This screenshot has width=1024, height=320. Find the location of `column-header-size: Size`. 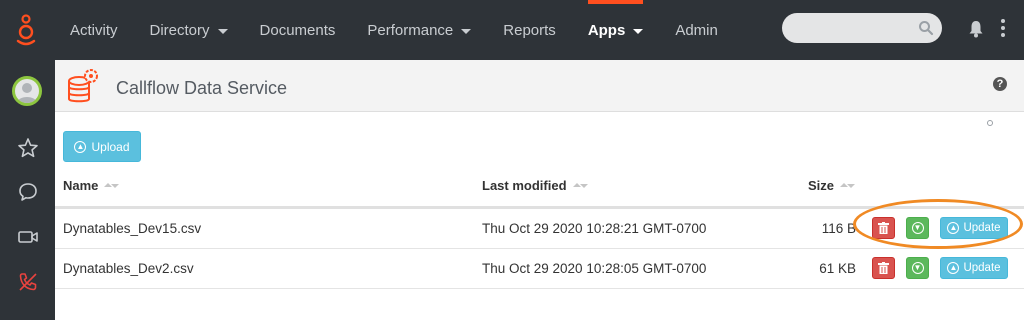

column-header-size: Size is located at coordinates (832, 185).